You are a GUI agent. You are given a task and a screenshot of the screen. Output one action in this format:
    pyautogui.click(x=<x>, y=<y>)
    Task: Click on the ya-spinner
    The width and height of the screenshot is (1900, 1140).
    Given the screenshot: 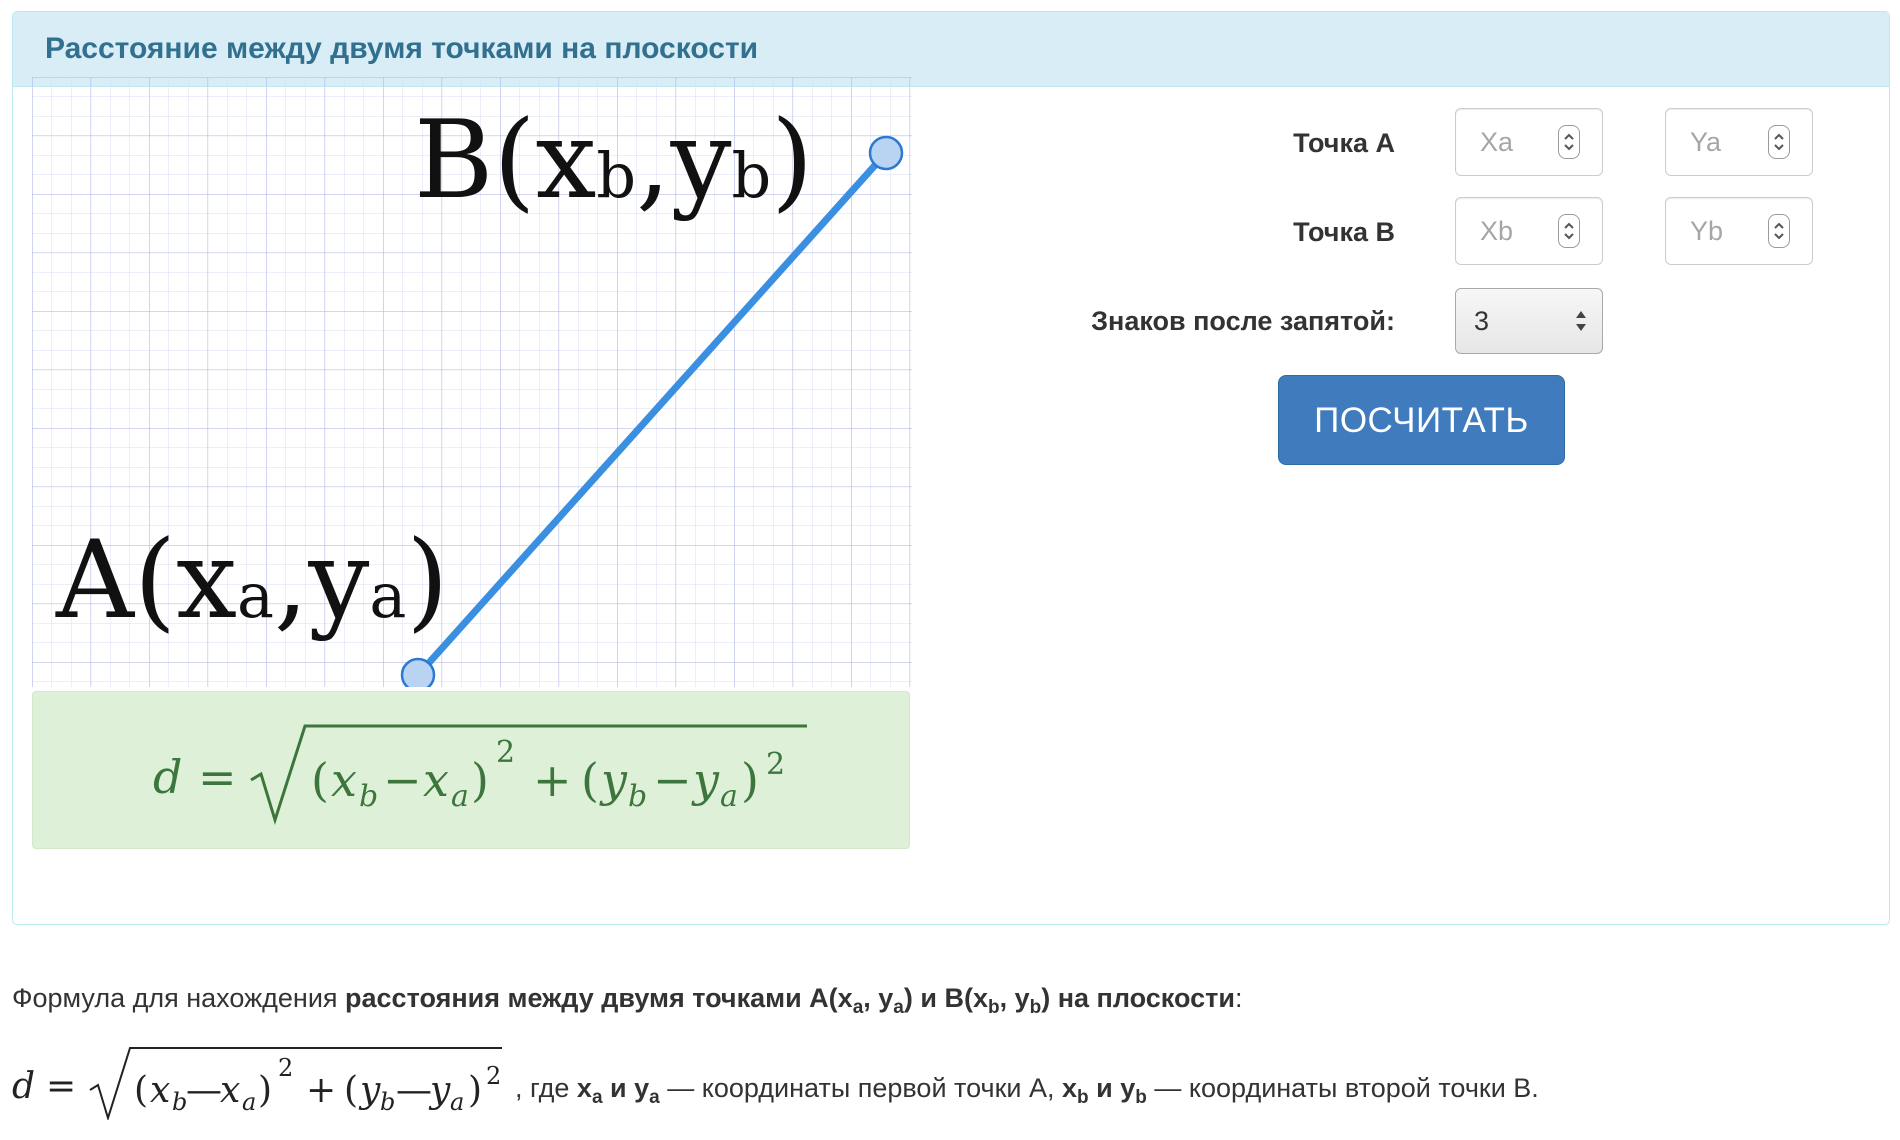 What is the action you would take?
    pyautogui.click(x=1779, y=142)
    